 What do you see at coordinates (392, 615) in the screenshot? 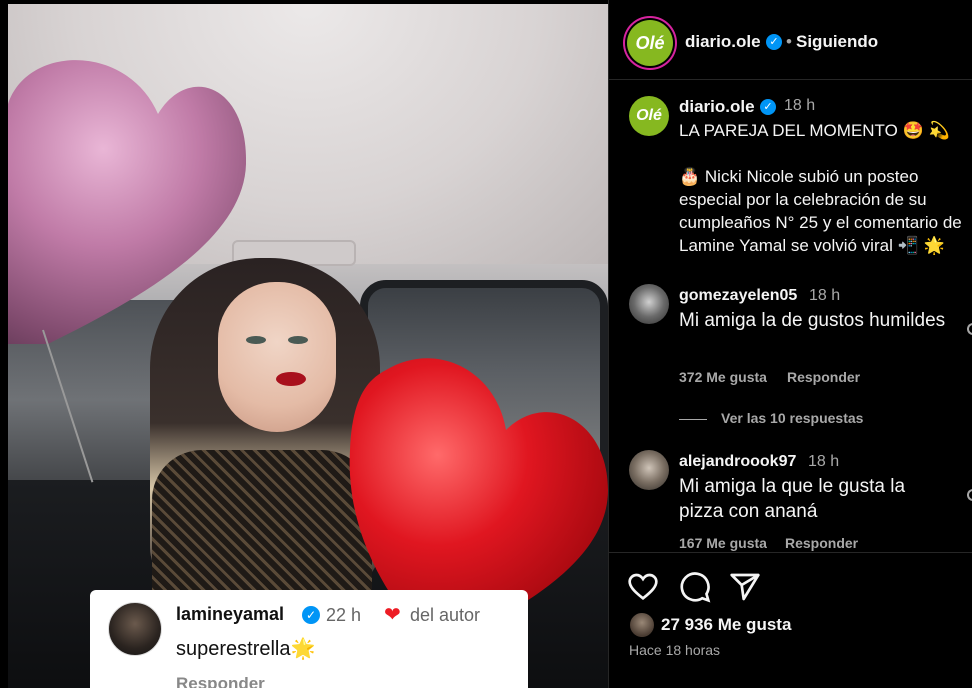
I see `heart-icon: ❤` at bounding box center [392, 615].